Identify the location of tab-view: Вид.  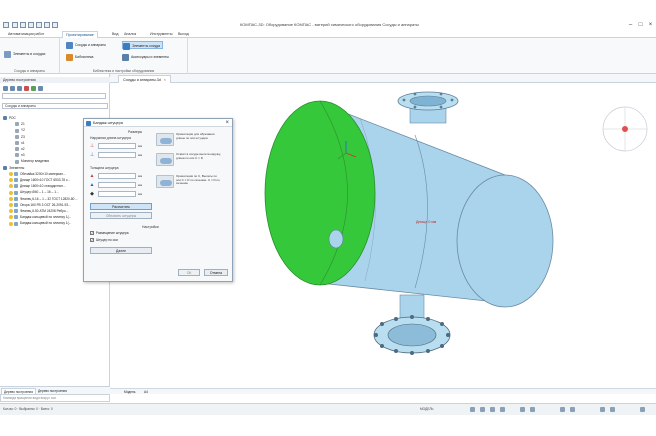
(115, 34).